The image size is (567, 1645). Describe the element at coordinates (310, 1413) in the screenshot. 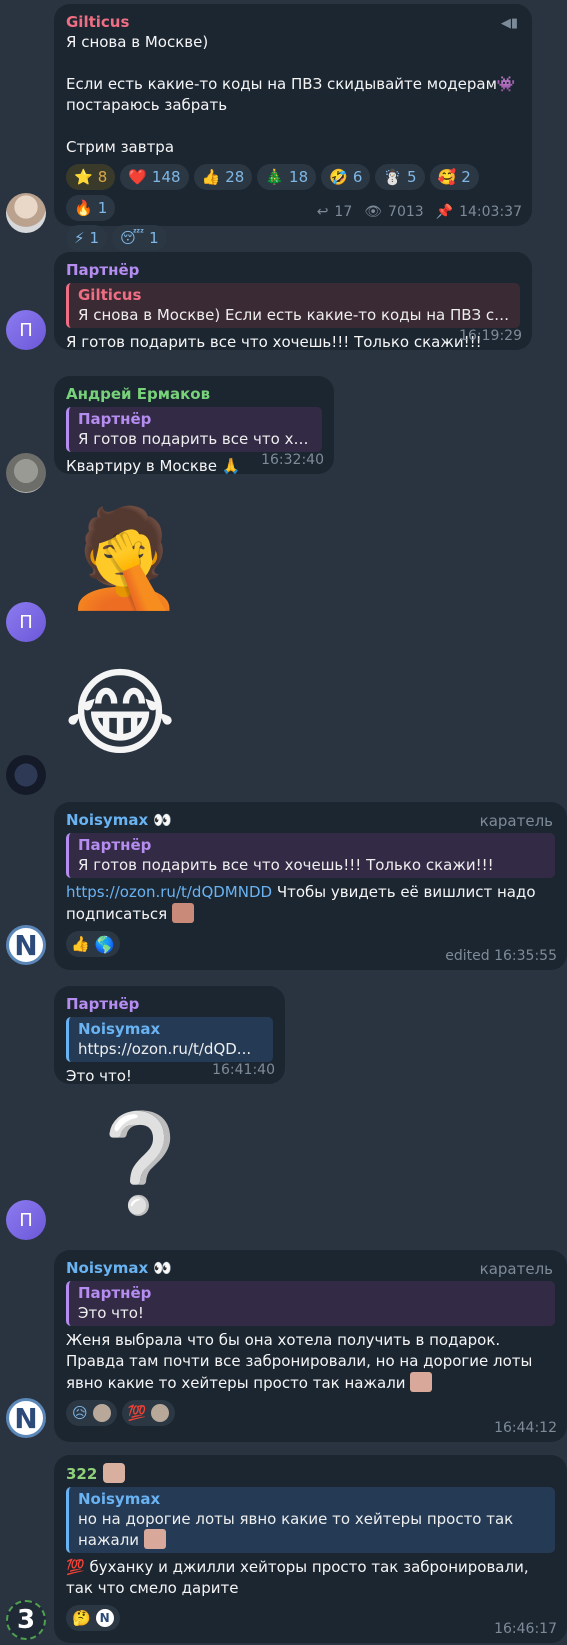

I see `reactions-row: 😥 💯` at that location.